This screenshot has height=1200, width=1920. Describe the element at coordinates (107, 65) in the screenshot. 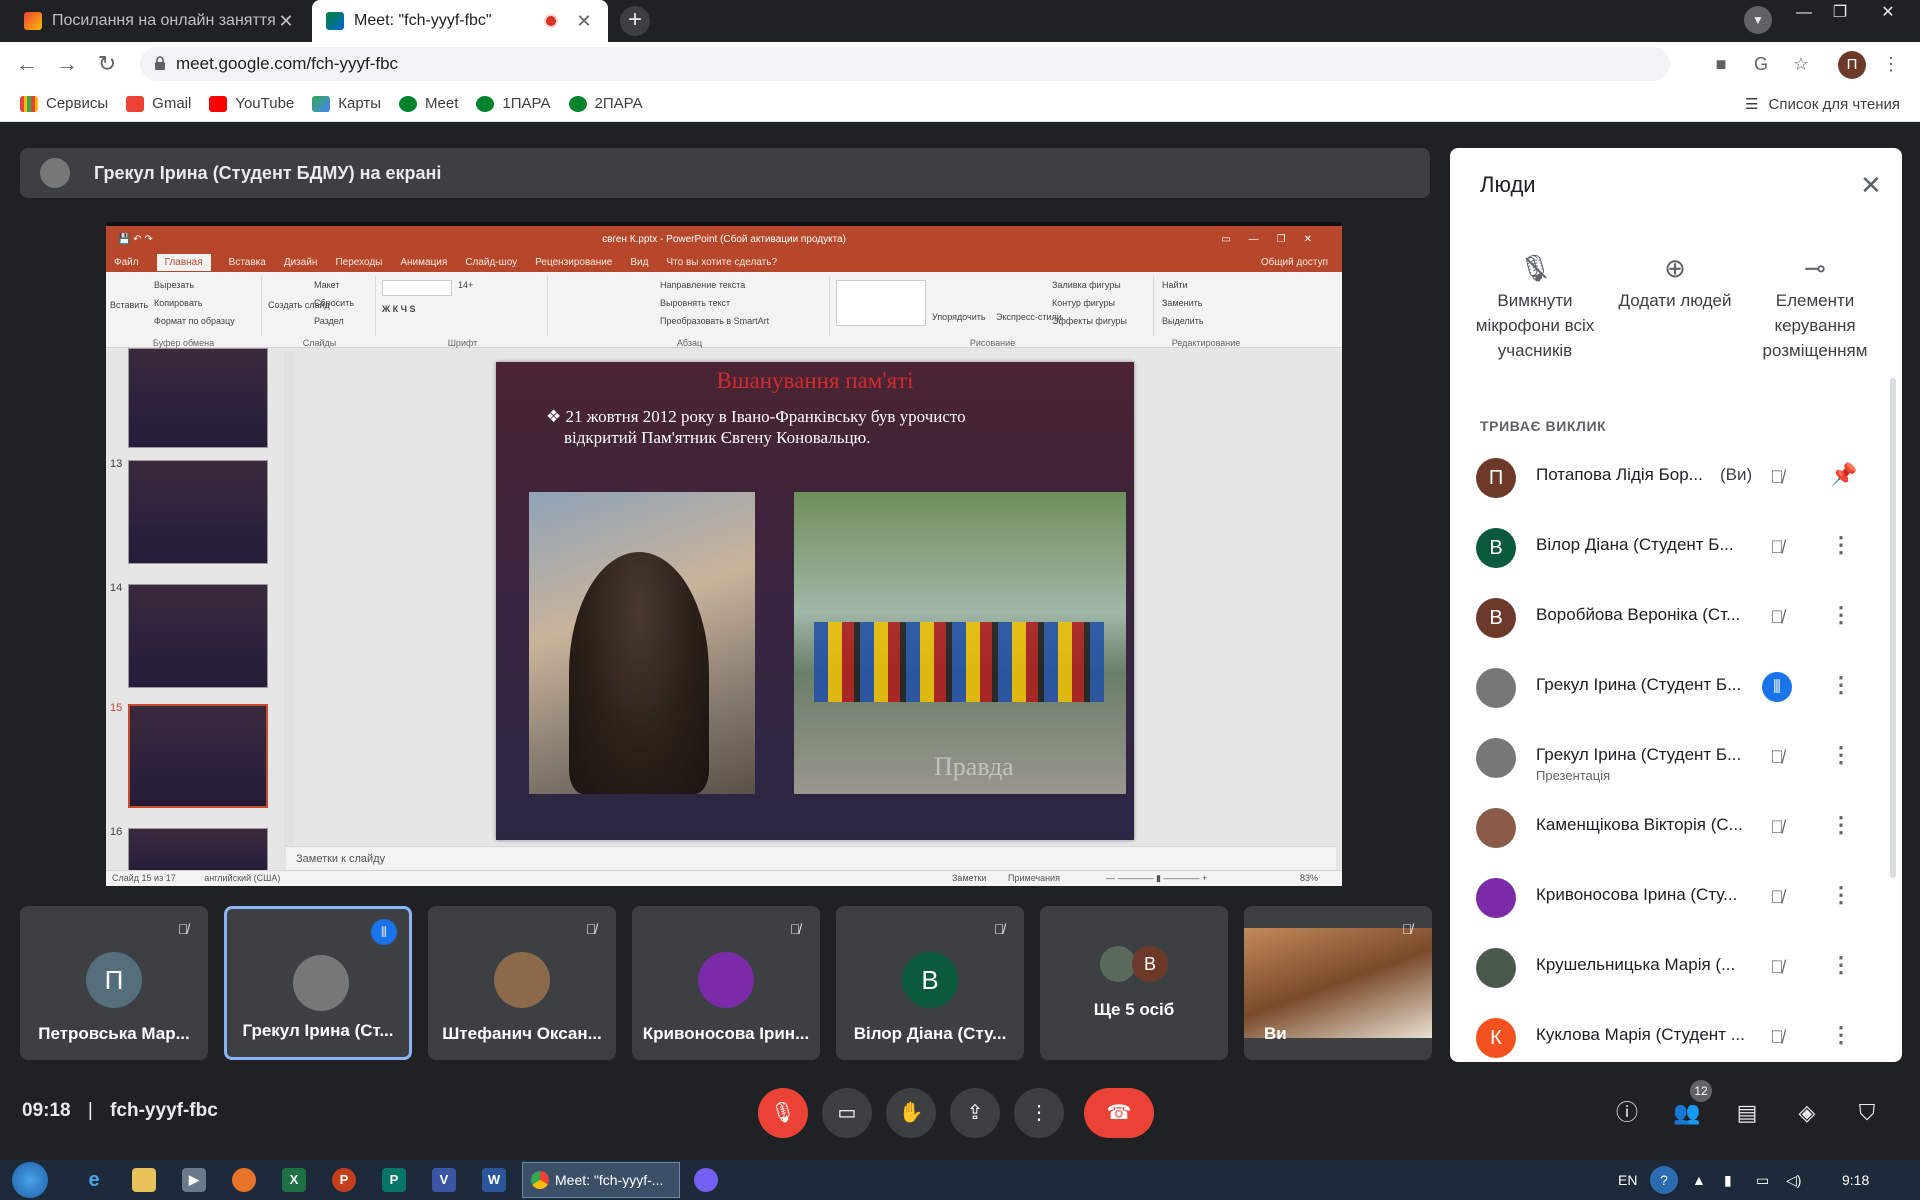

I see `reload-button: ↻` at that location.